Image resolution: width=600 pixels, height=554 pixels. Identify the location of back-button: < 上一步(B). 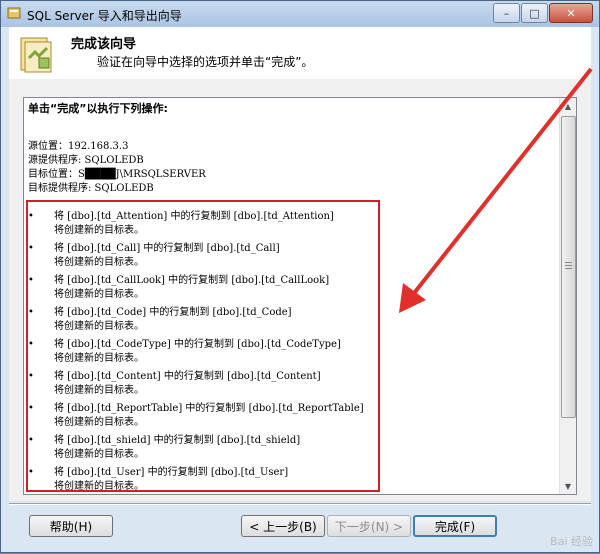
(283, 526).